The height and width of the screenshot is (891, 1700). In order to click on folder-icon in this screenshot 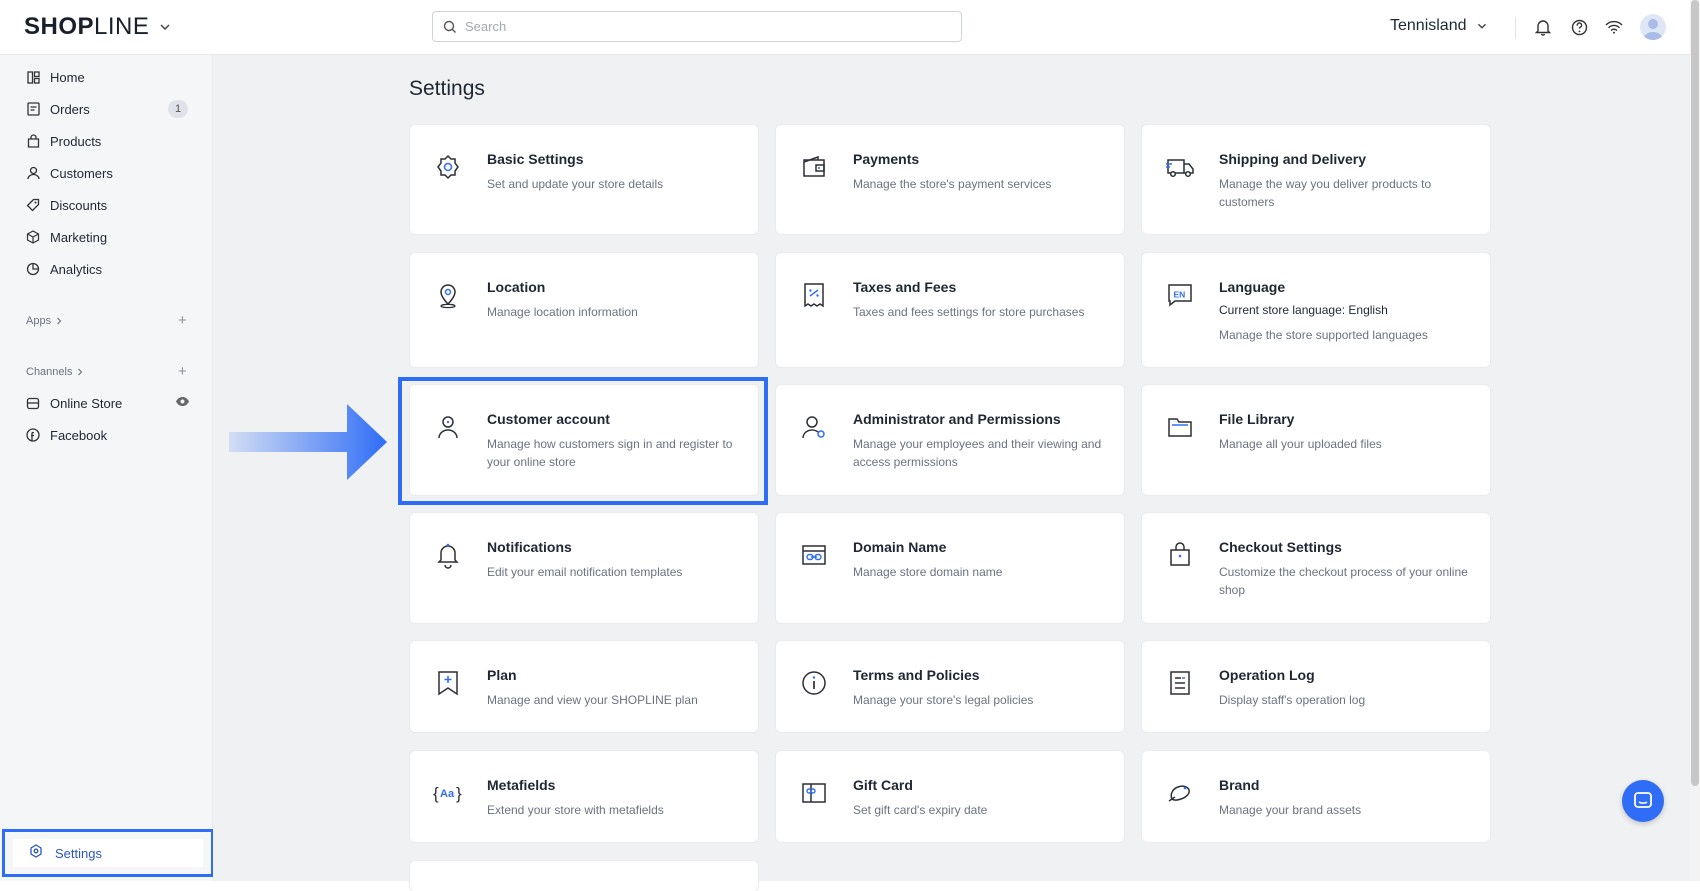, I will do `click(1180, 427)`.